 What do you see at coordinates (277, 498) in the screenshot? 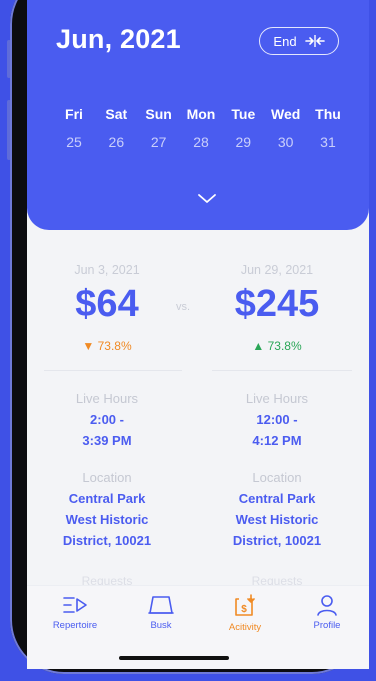
I see `right-location-line: Central Park` at bounding box center [277, 498].